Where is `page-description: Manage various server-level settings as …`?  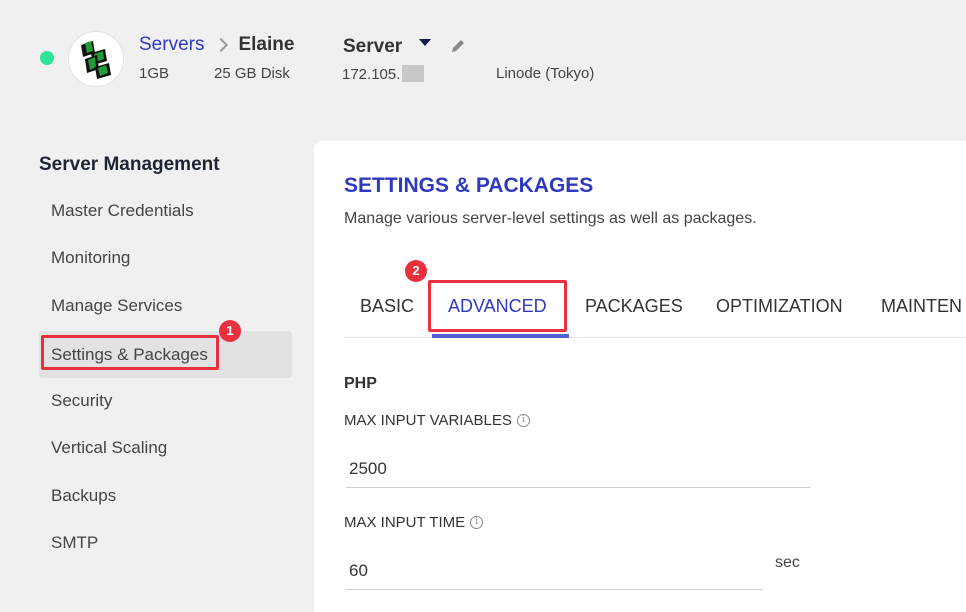
page-description: Manage various server-level settings as … is located at coordinates (550, 218).